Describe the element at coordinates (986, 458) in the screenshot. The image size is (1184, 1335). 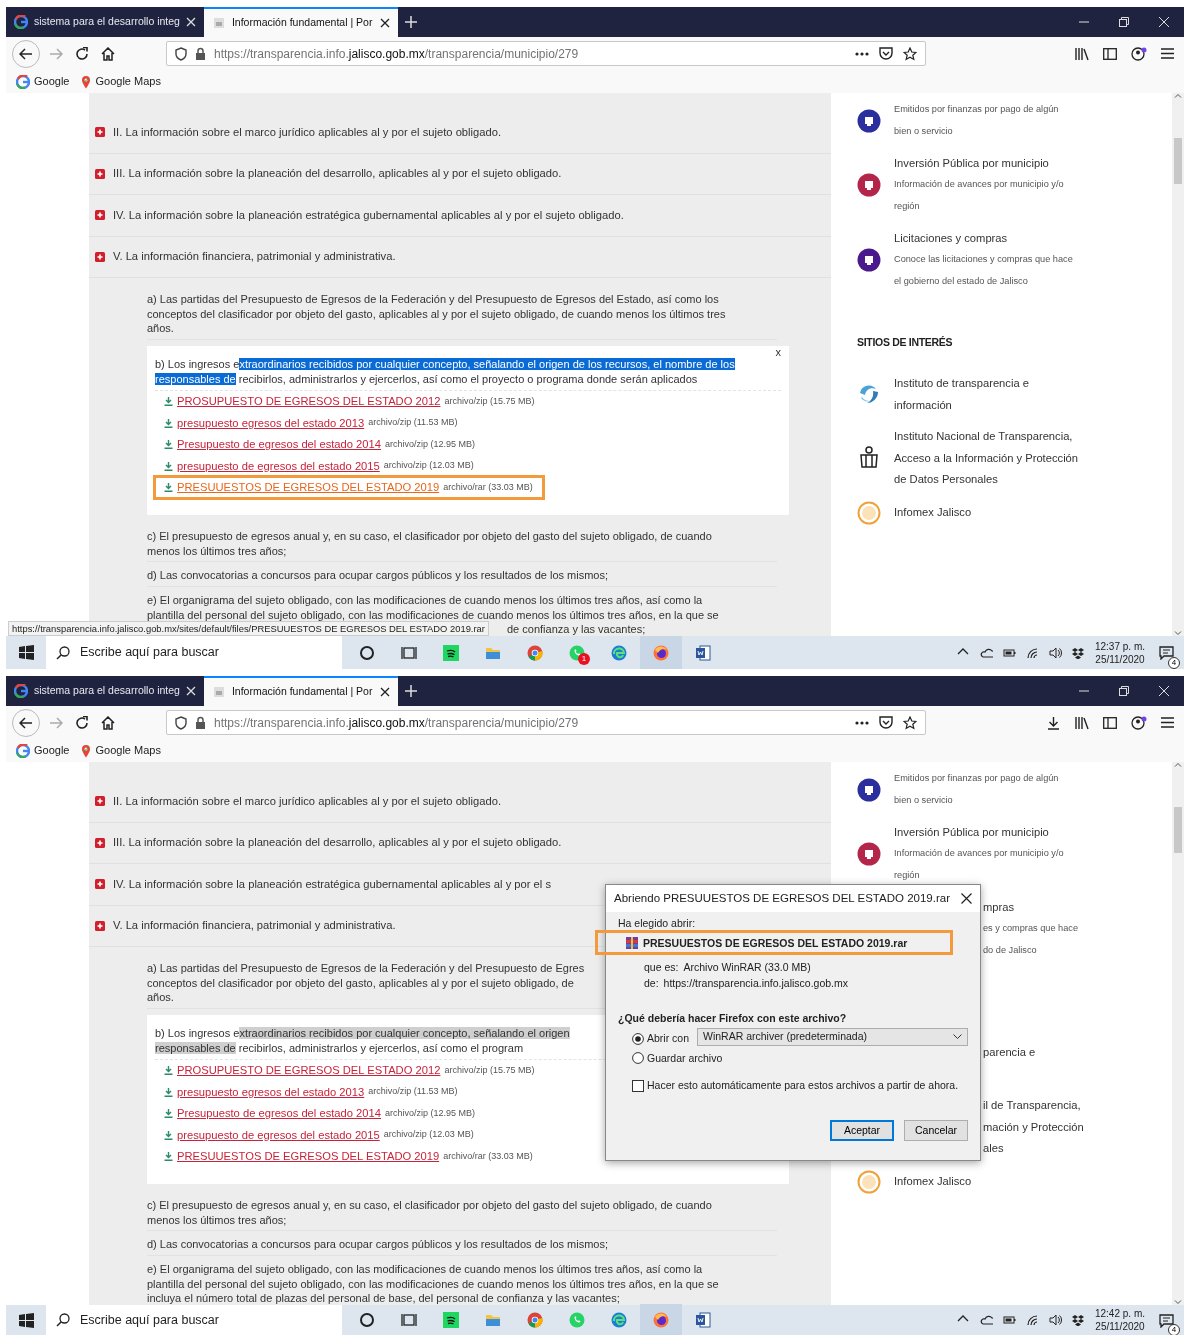
I see `site-link: Instituto Nacional de Transparencia, Acceso a la Información y Protección de Datos Personales` at that location.